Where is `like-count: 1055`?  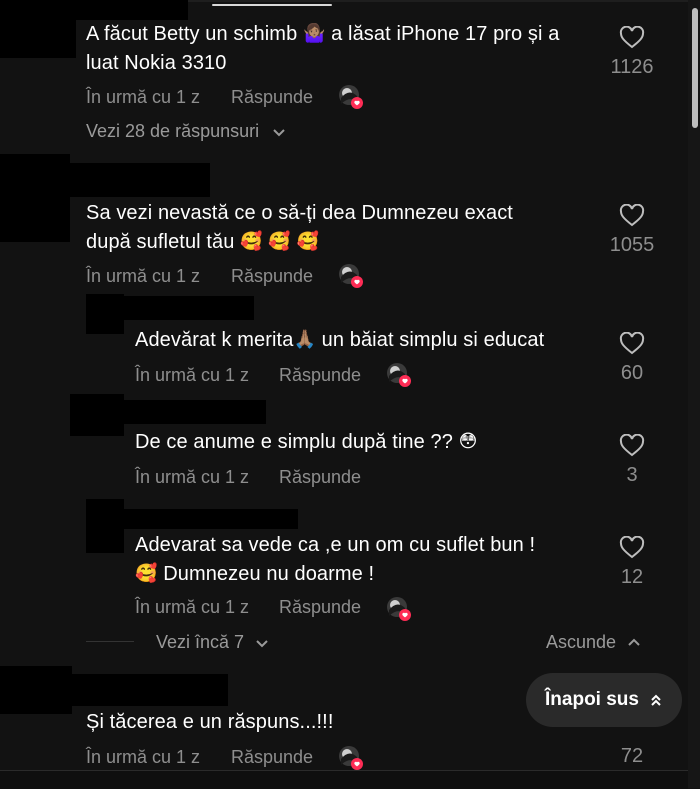 like-count: 1055 is located at coordinates (632, 245).